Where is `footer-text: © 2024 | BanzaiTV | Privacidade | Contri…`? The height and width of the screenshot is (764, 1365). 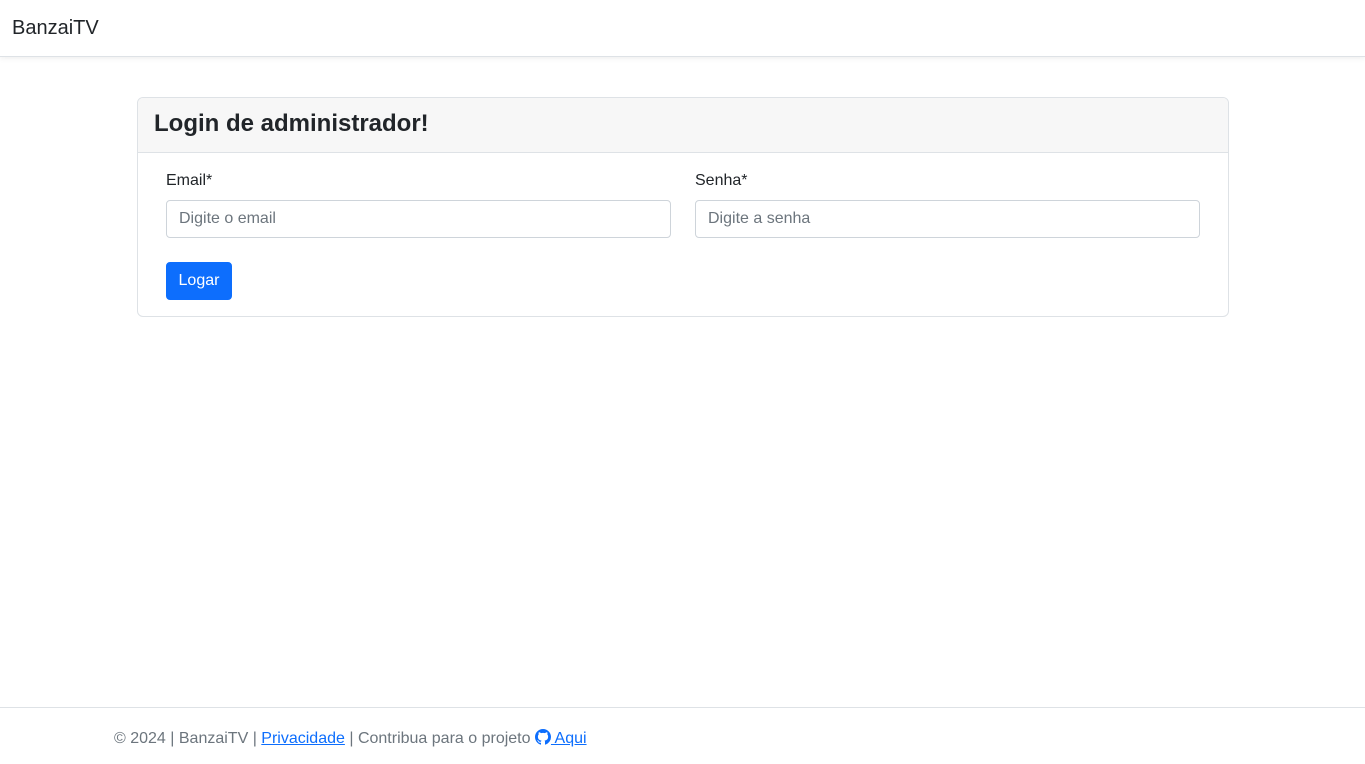
footer-text: © 2024 | BanzaiTV | Privacidade | Contri… is located at coordinates (350, 739).